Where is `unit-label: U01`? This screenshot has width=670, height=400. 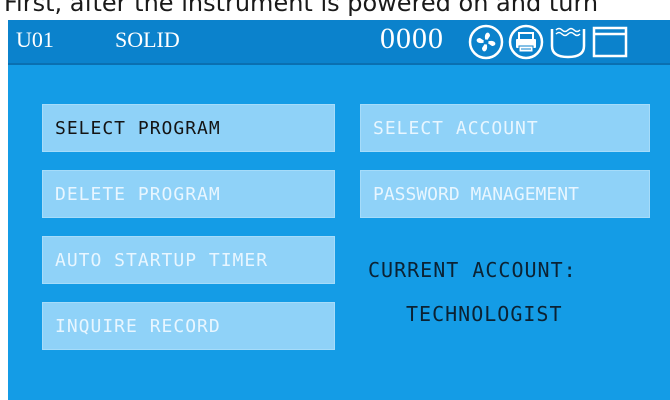
unit-label: U01 is located at coordinates (35, 39).